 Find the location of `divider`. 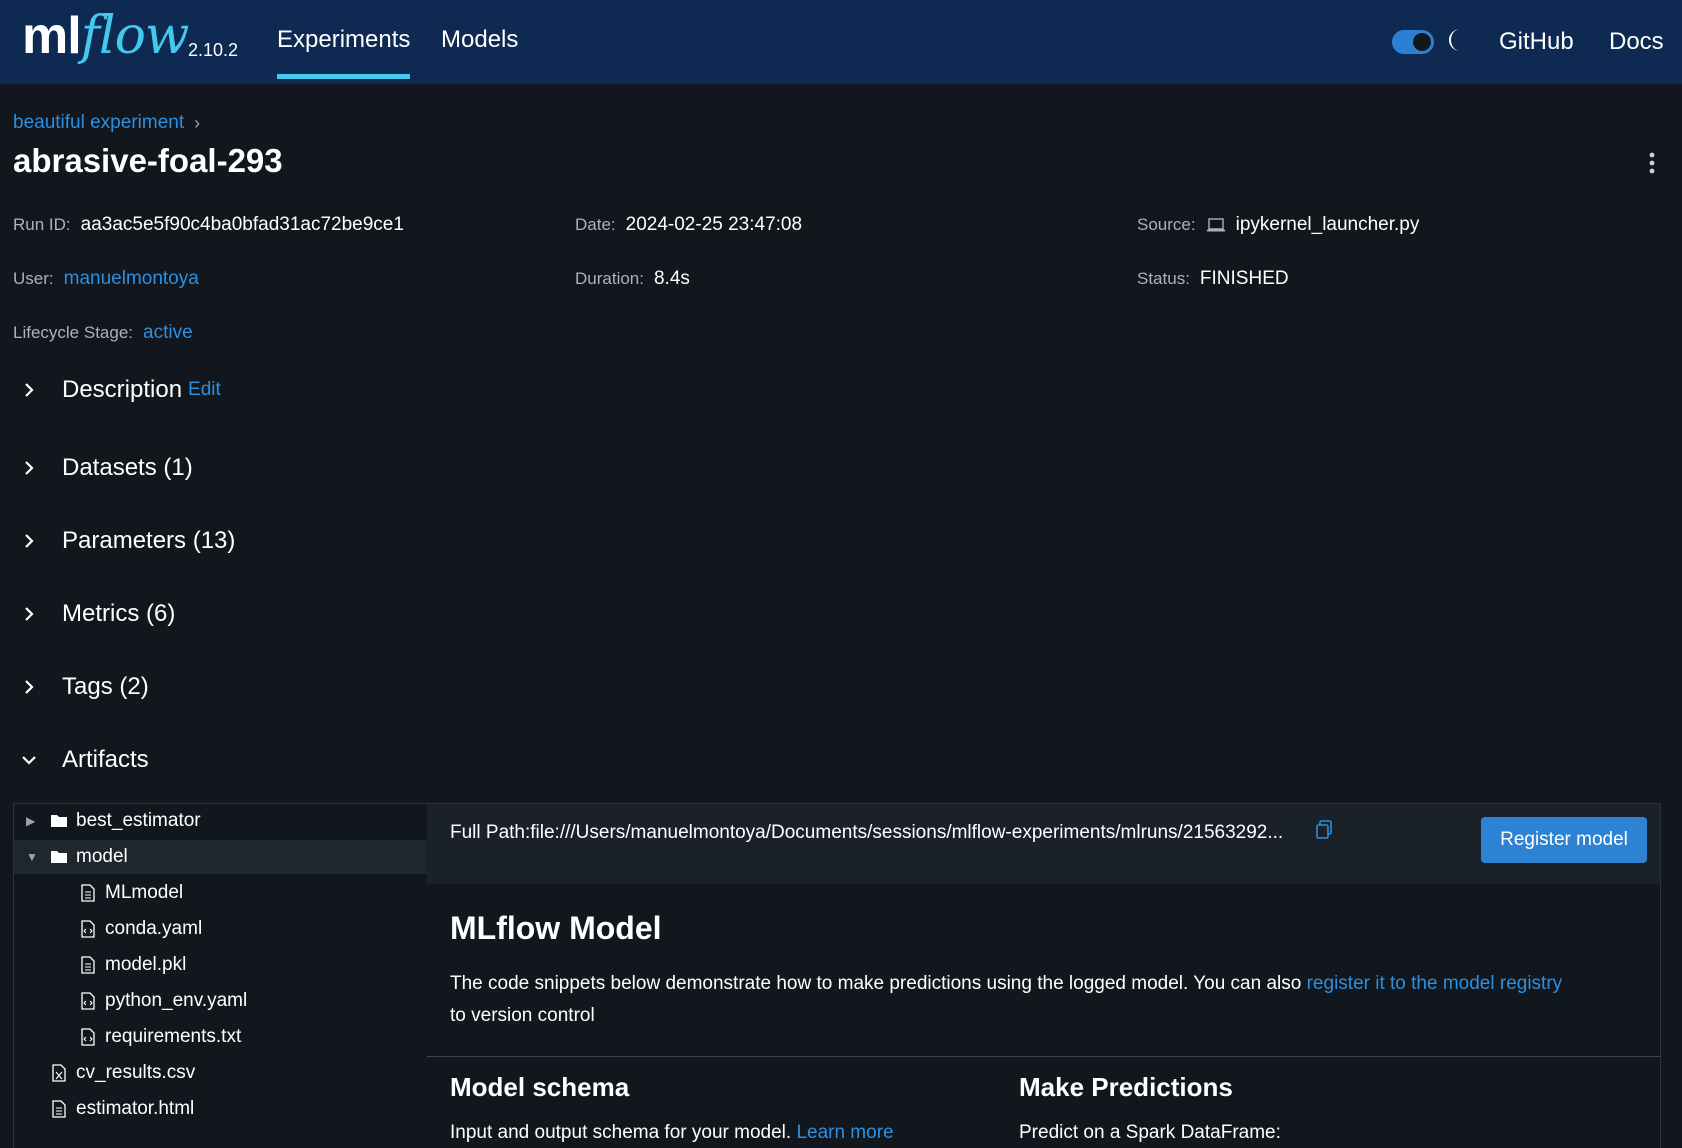

divider is located at coordinates (1043, 1056).